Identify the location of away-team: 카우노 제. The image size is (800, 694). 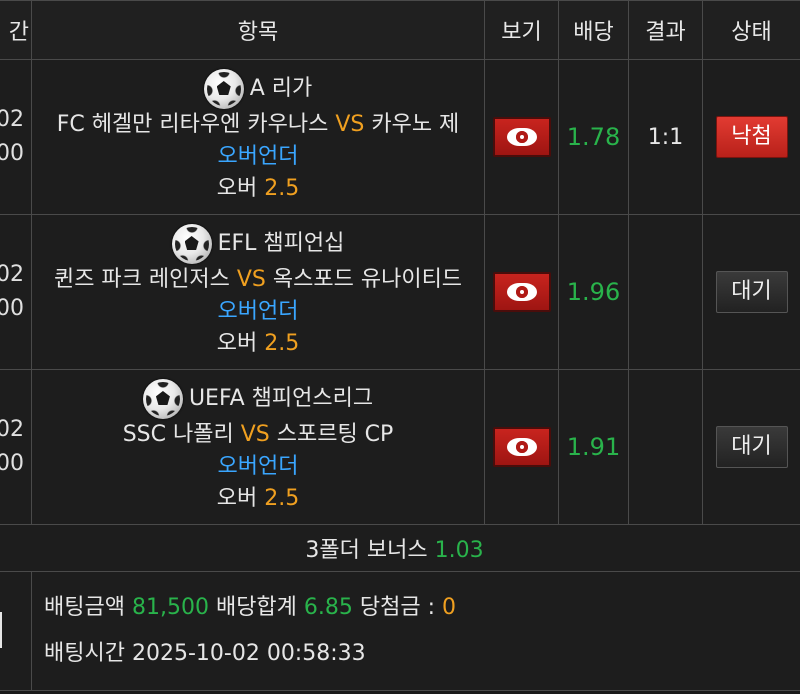
(415, 124).